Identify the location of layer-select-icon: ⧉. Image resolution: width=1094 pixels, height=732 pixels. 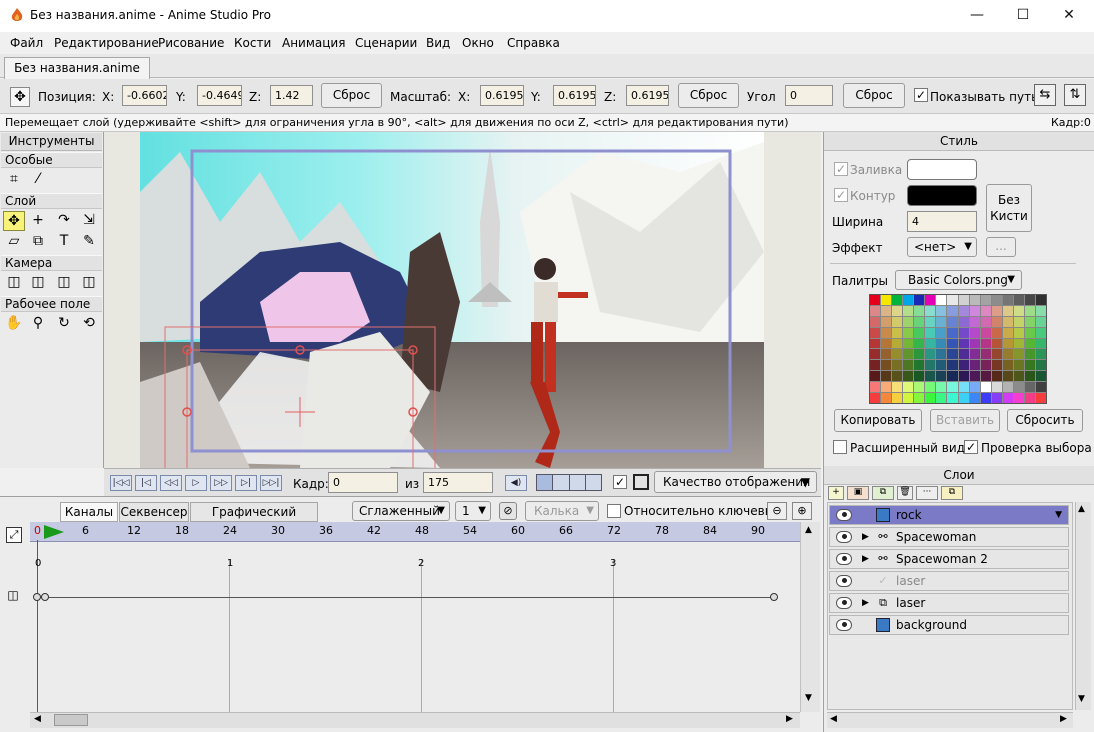
(38, 242).